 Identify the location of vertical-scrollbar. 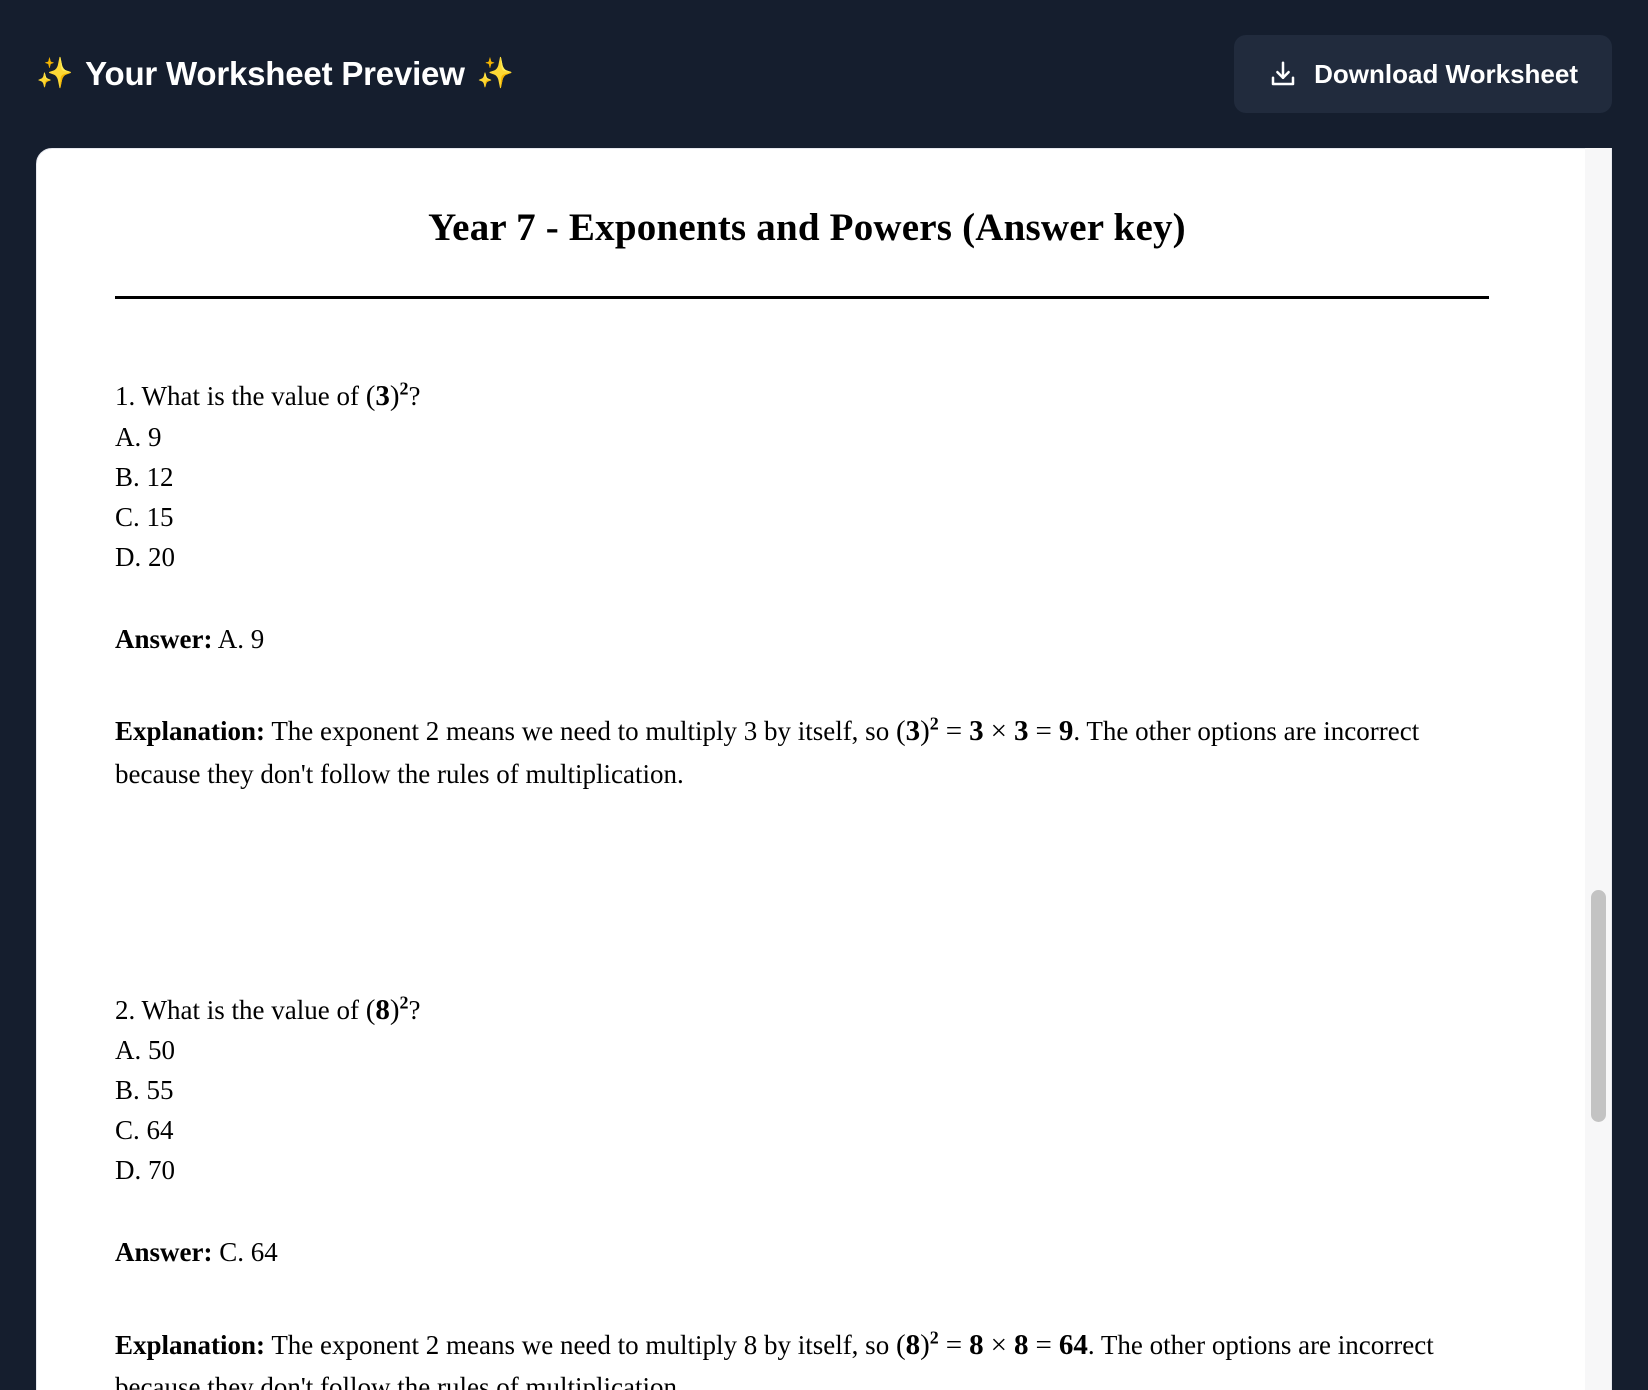
(1598, 769).